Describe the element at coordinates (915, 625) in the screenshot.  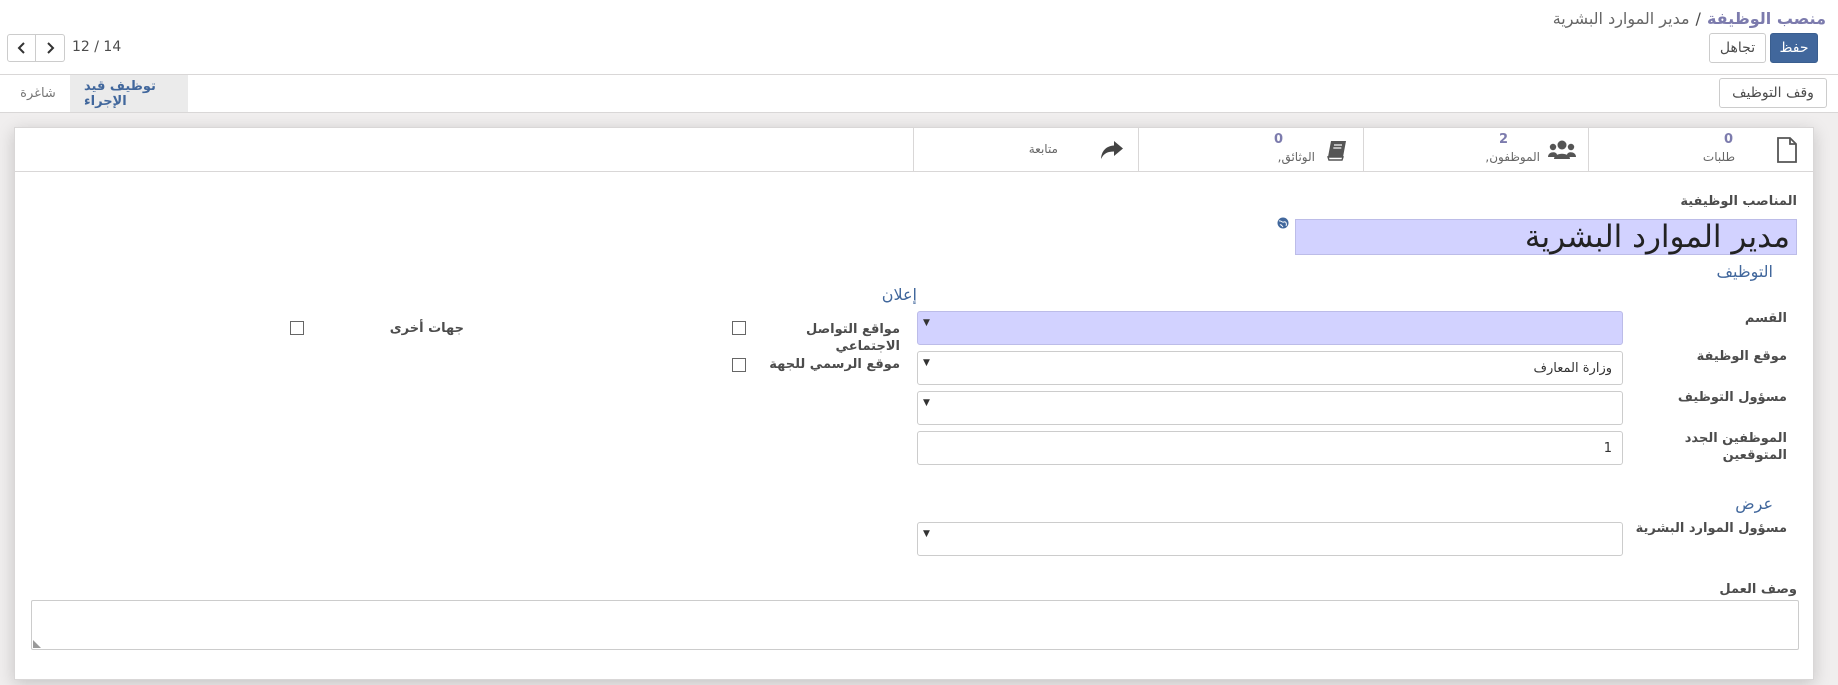
I see `job-description-textarea` at that location.